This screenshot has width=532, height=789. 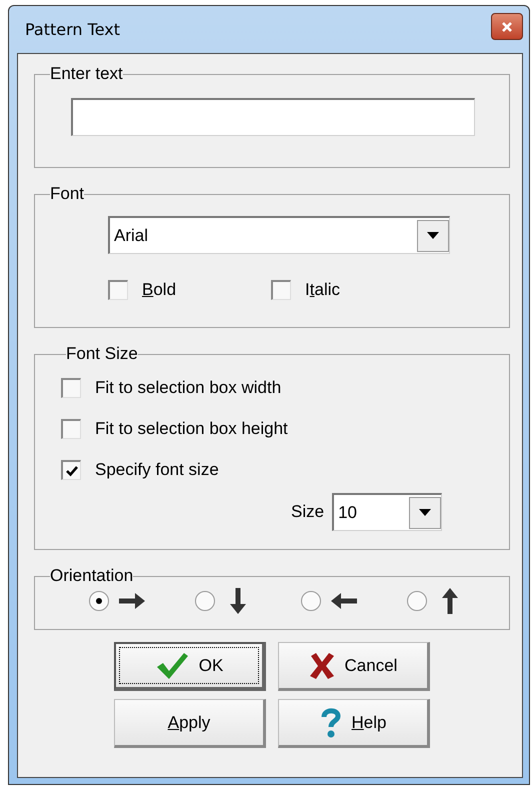 I want to click on close-icon, so click(x=507, y=26).